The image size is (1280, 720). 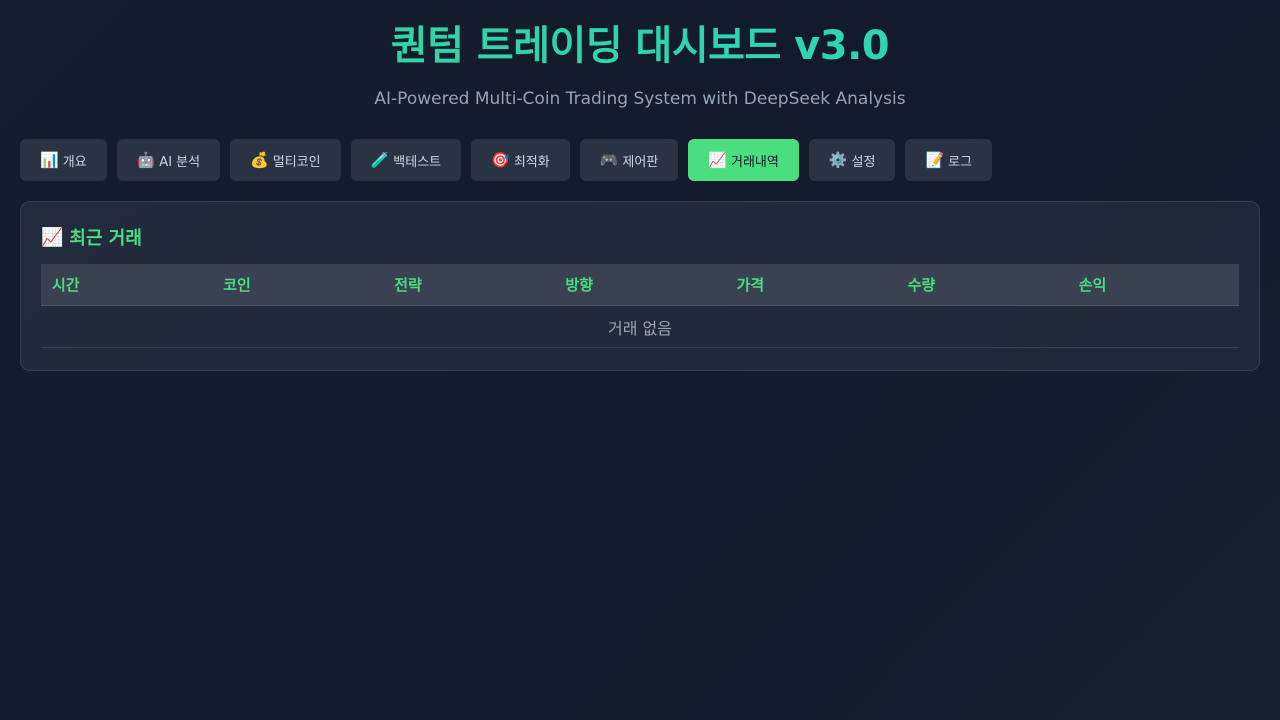 What do you see at coordinates (126, 284) in the screenshot?
I see `column-header-time: 시간` at bounding box center [126, 284].